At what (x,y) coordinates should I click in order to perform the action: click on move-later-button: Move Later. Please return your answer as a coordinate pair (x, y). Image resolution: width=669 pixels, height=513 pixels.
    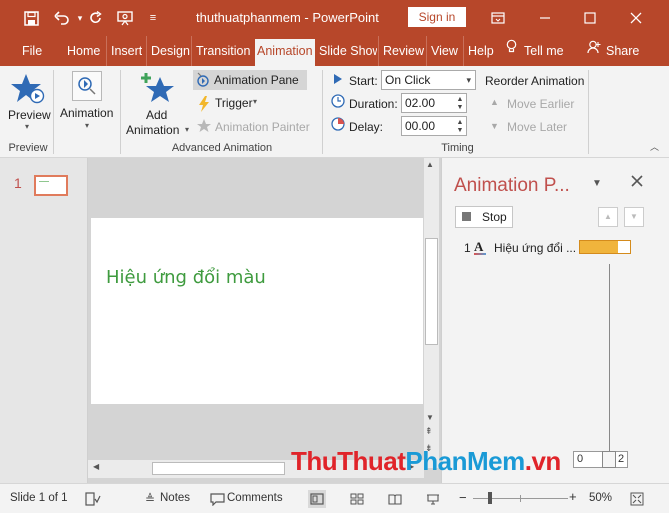
    Looking at the image, I should click on (537, 127).